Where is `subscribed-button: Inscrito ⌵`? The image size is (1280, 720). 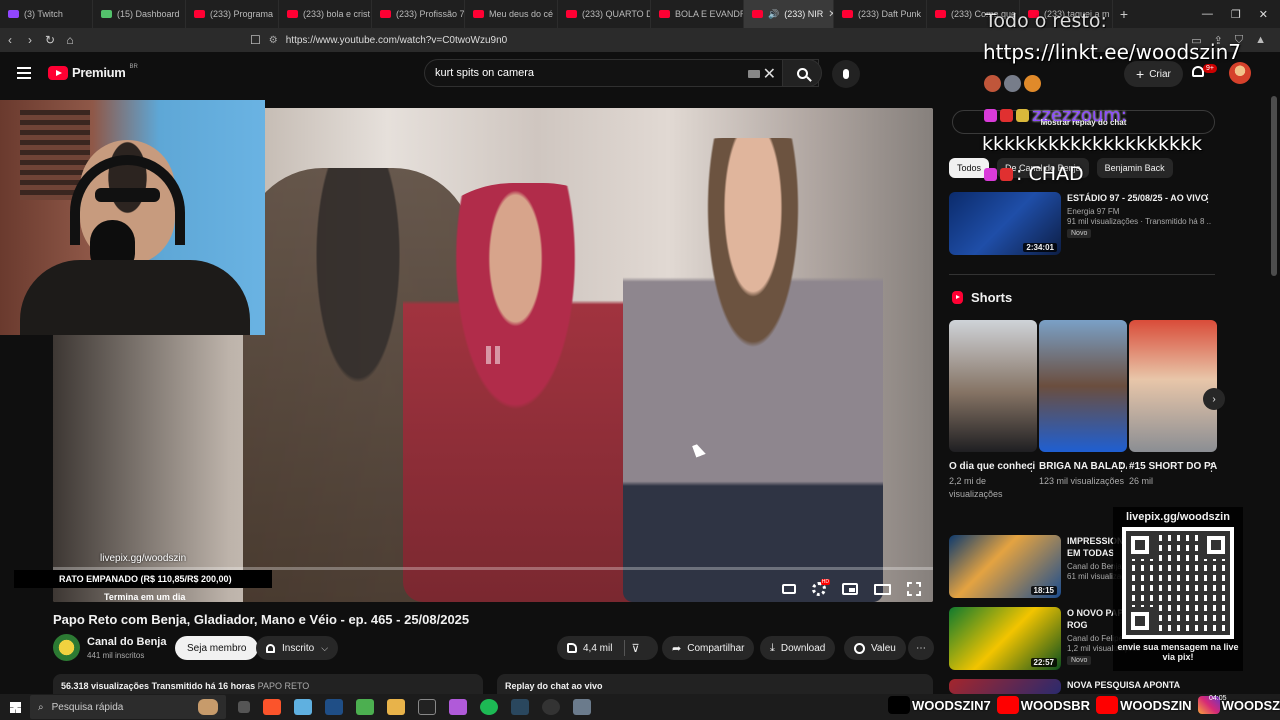 subscribed-button: Inscrito ⌵ is located at coordinates (297, 648).